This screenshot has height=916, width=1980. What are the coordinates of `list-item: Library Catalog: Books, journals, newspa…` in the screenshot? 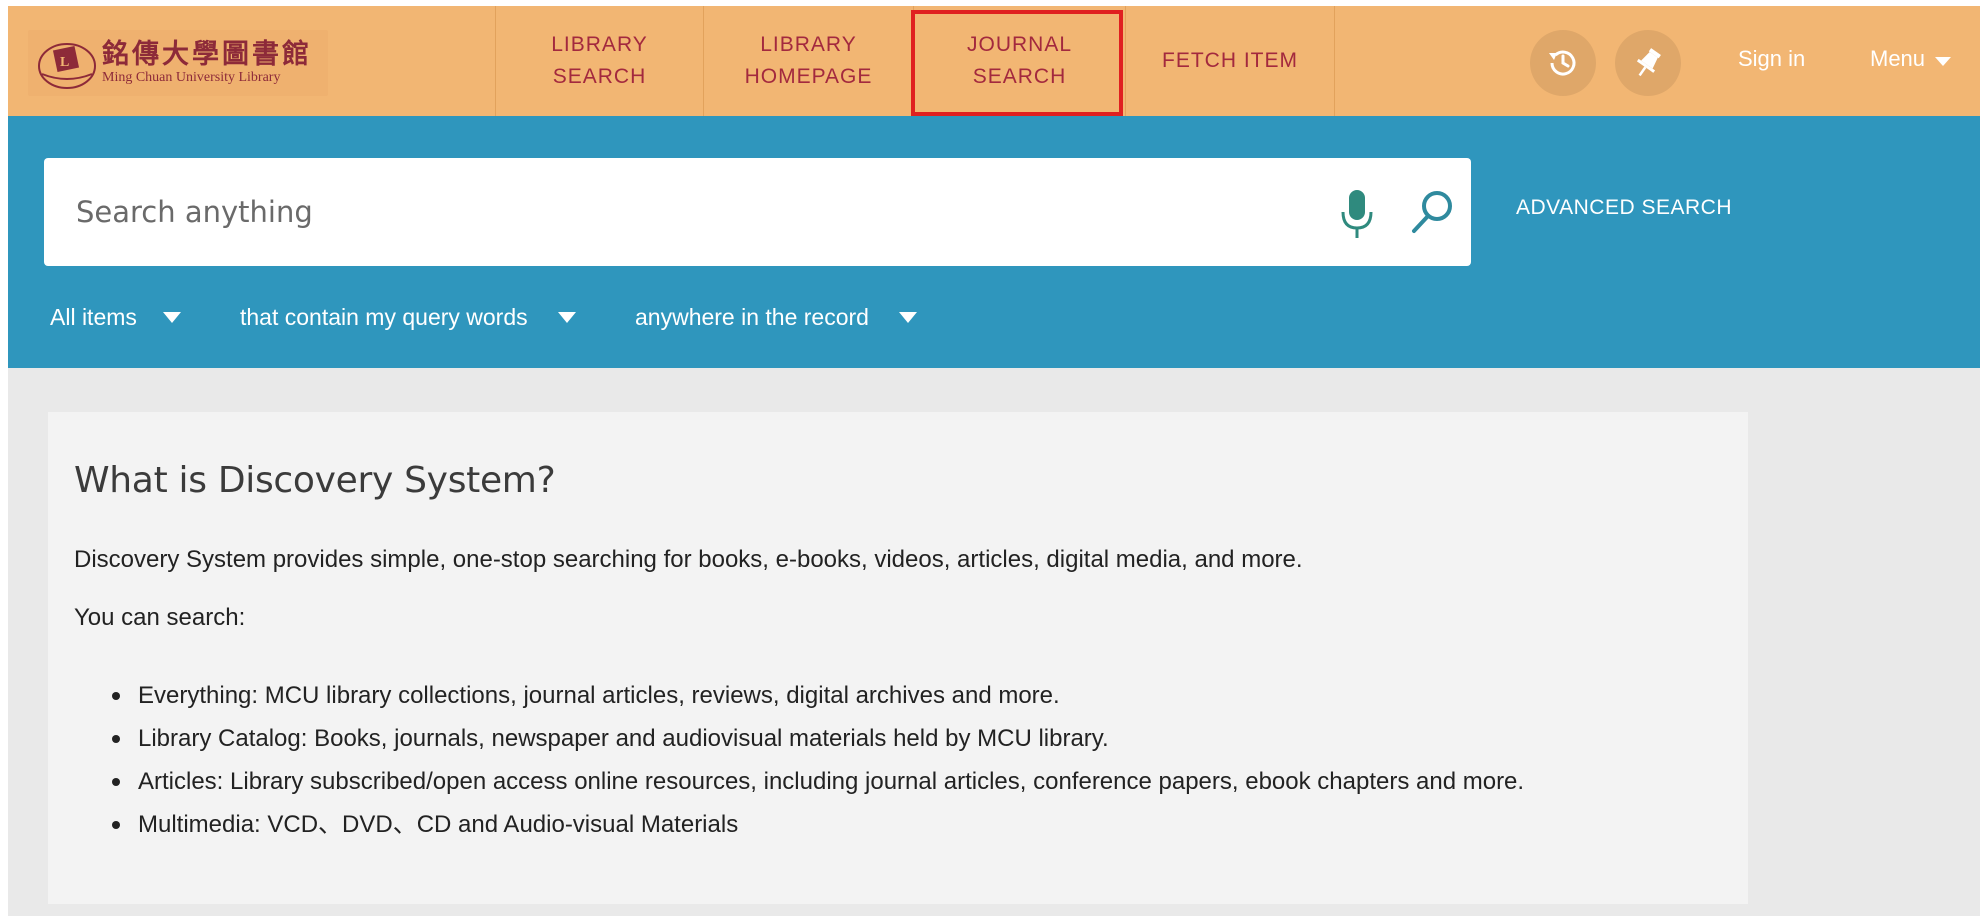 It's located at (818, 738).